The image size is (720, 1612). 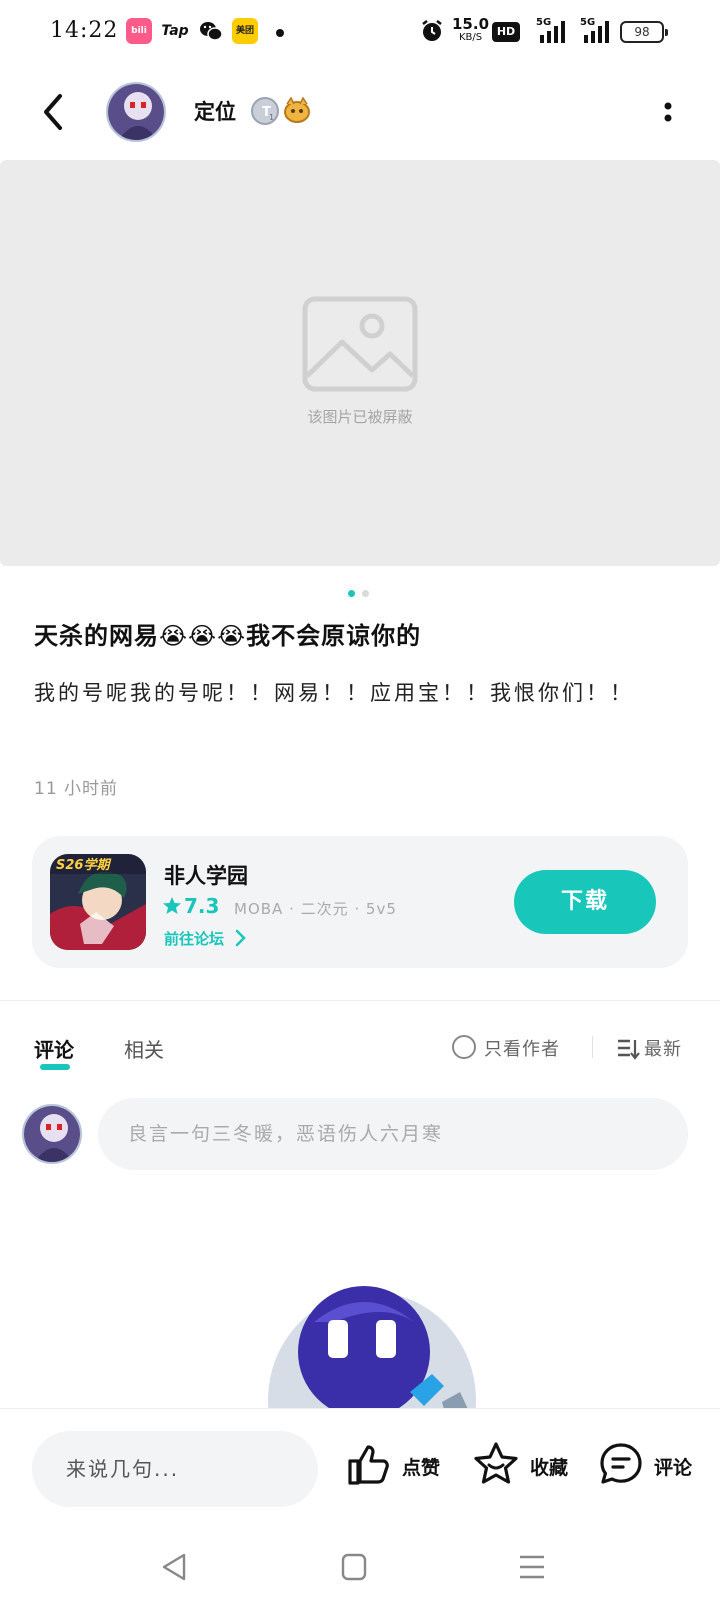 What do you see at coordinates (54, 1048) in the screenshot?
I see `tab-comments: 评论` at bounding box center [54, 1048].